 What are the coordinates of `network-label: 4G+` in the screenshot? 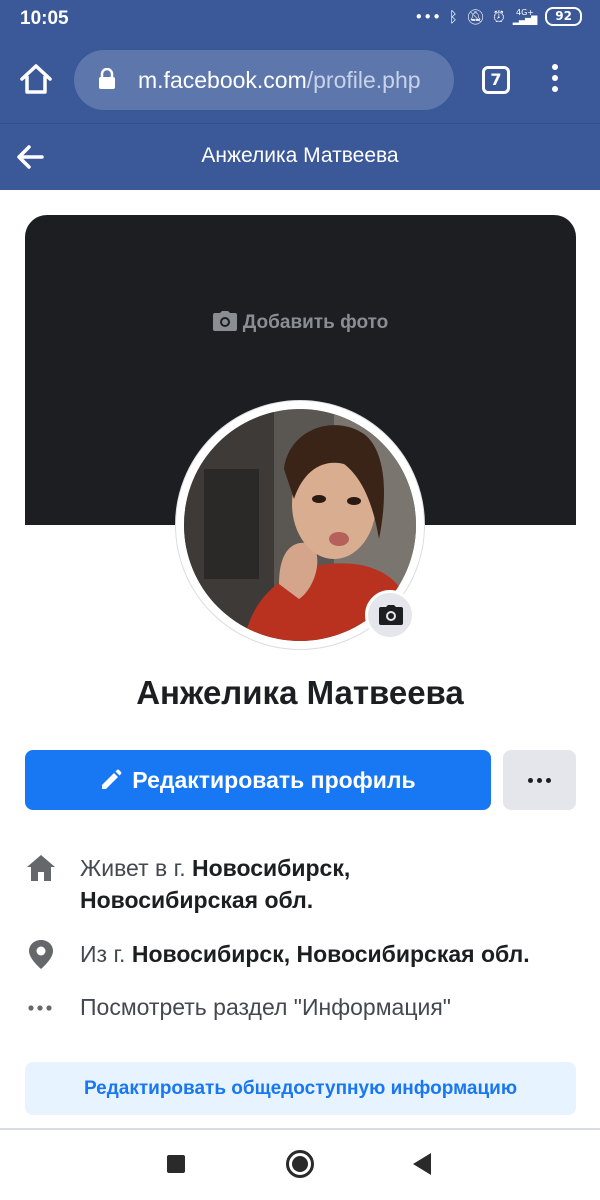 It's located at (524, 12).